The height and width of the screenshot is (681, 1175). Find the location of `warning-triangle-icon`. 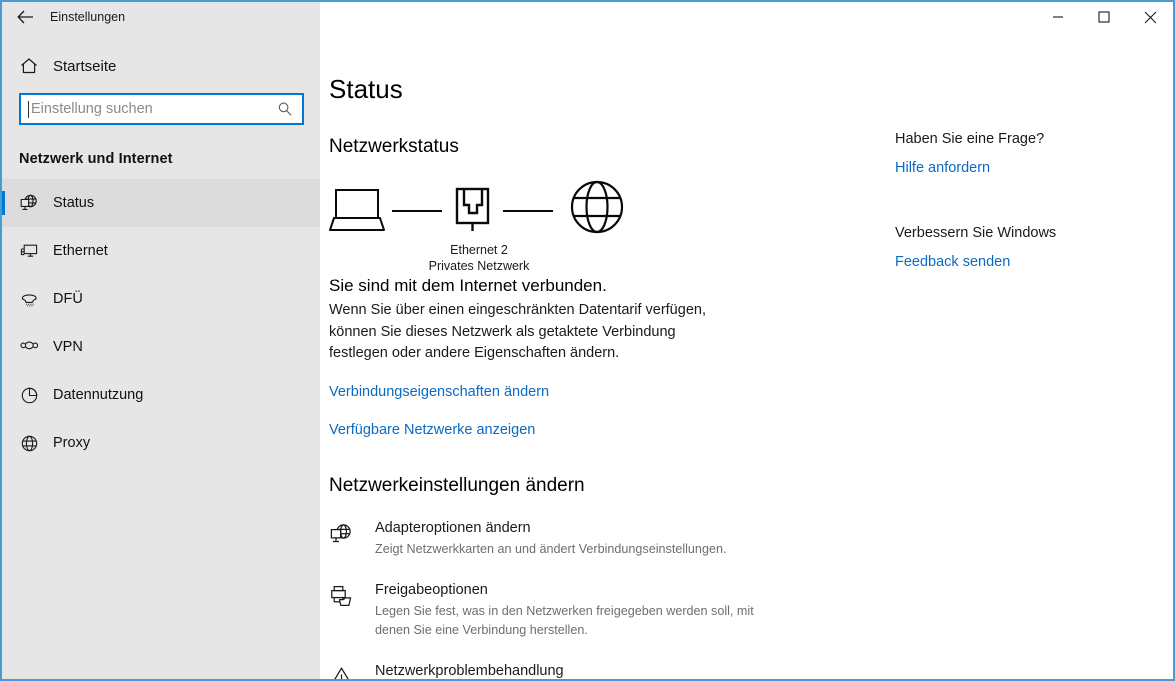

warning-triangle-icon is located at coordinates (352, 670).